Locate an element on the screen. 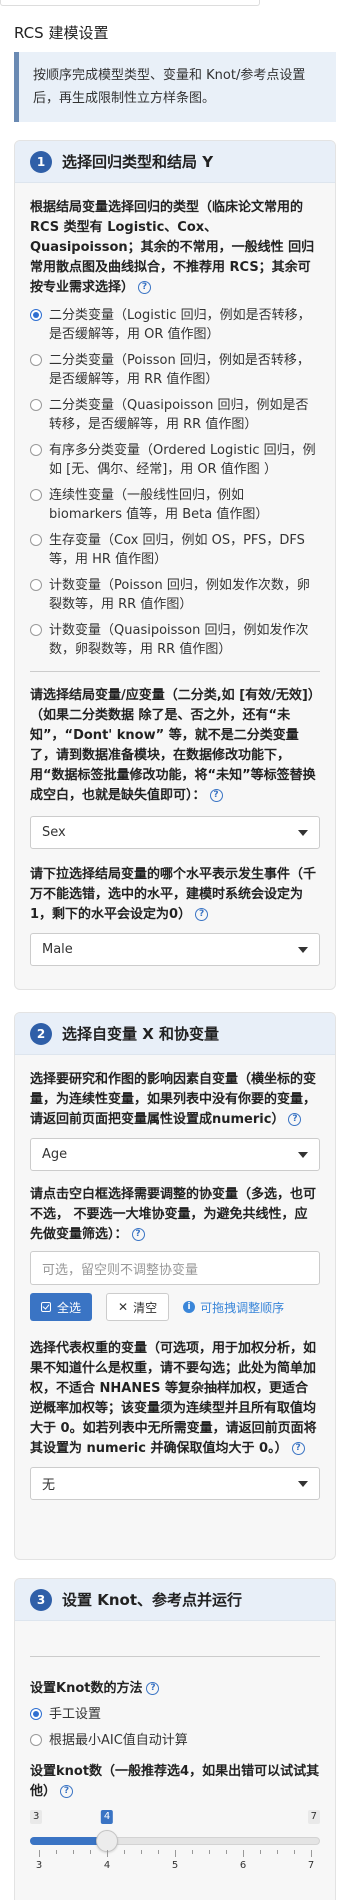 The height and width of the screenshot is (1900, 350). drag-hint: i 可拖拽调整顺序 is located at coordinates (233, 1307).